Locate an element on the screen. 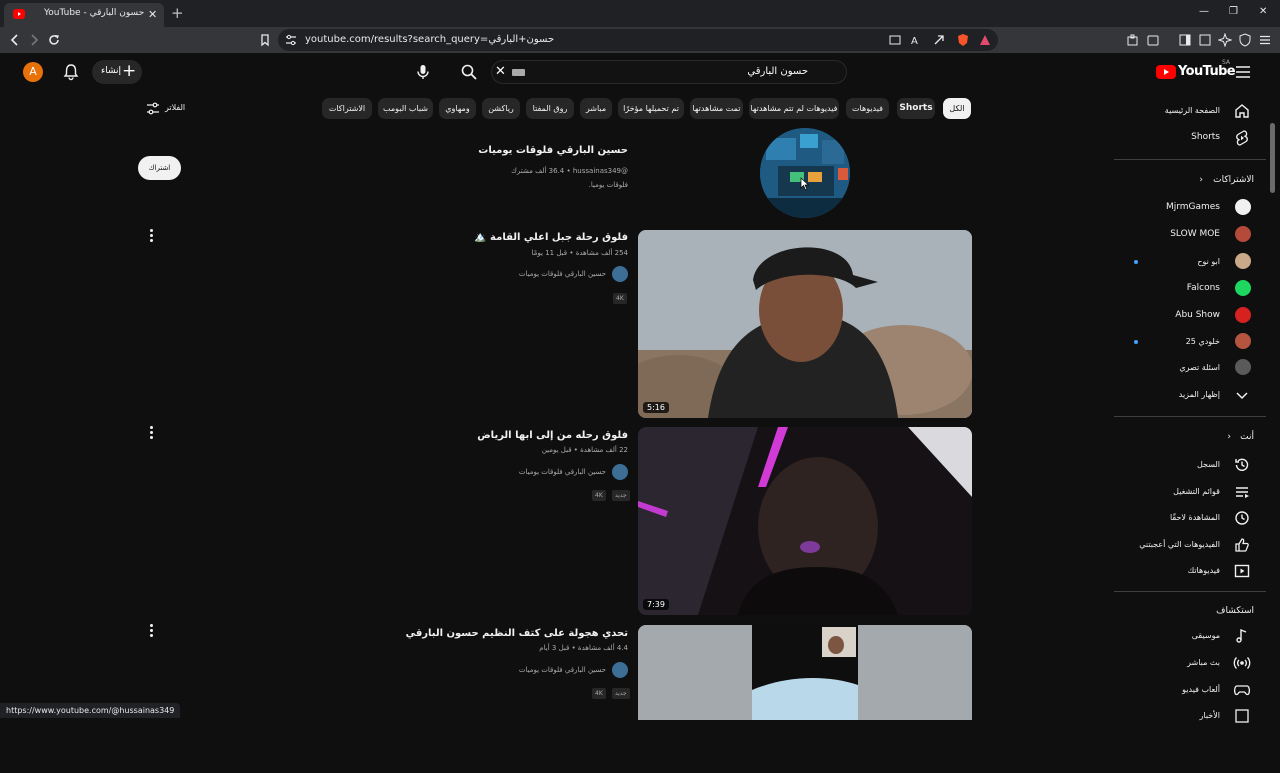 The width and height of the screenshot is (1280, 773). video-channel-2: حسين البارقي فلوقات يوميات is located at coordinates (573, 472).